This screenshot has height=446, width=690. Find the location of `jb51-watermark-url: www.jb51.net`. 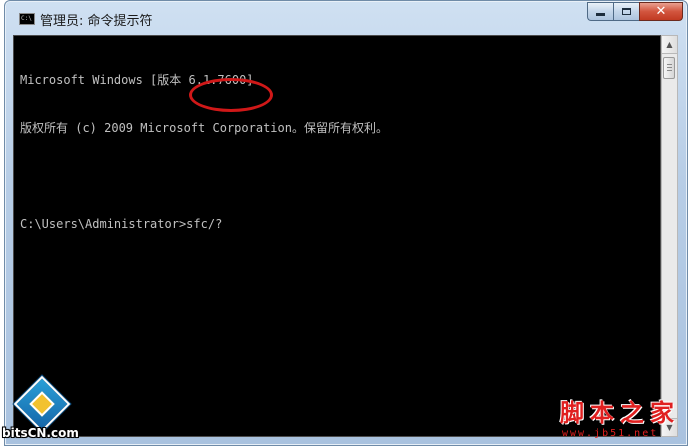

jb51-watermark-url: www.jb51.net is located at coordinates (610, 433).